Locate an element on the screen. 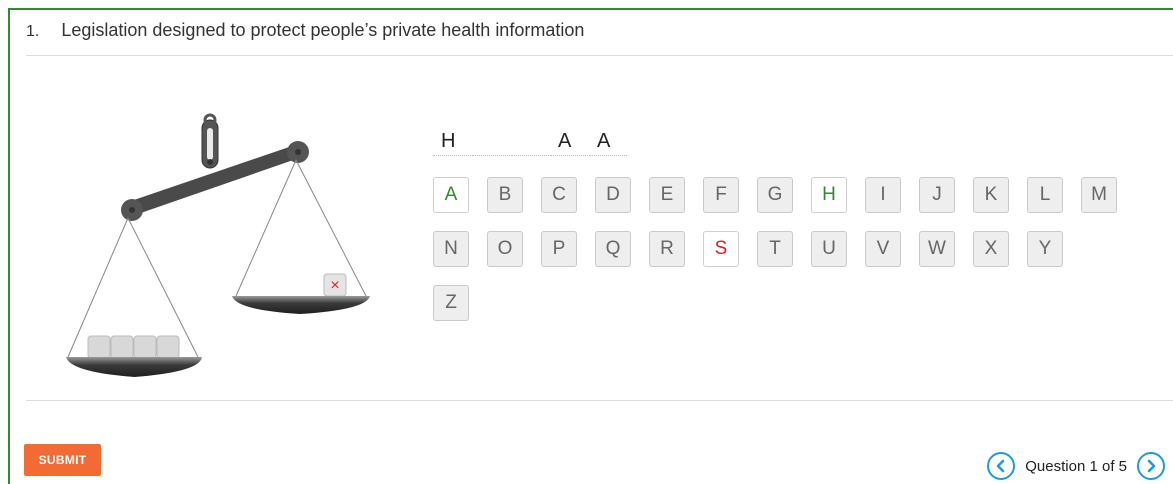 This screenshot has width=1173, height=484. letter-key-v: V is located at coordinates (883, 249).